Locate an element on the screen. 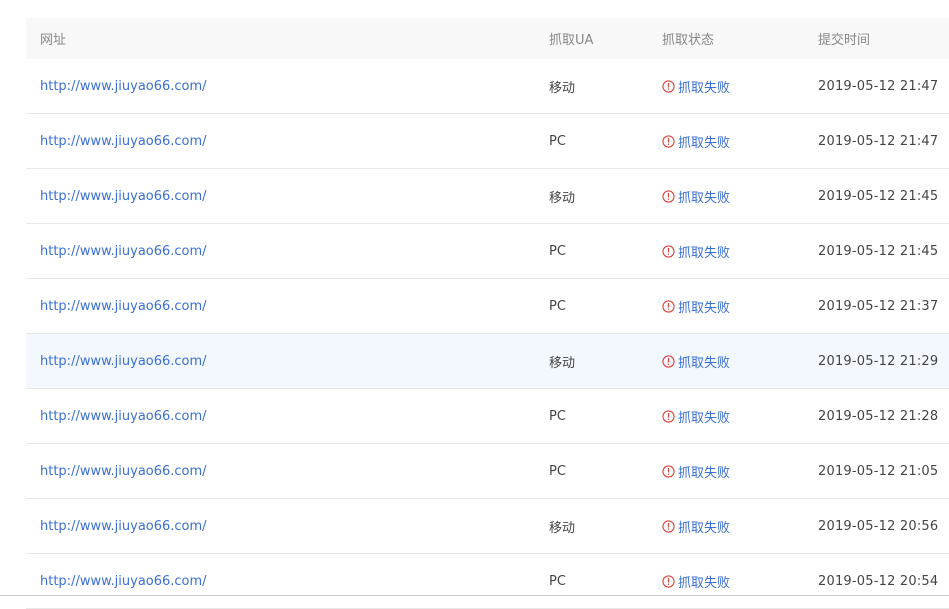 This screenshot has width=949, height=609. time-cell: 2019-05-12 20:56 is located at coordinates (877, 526).